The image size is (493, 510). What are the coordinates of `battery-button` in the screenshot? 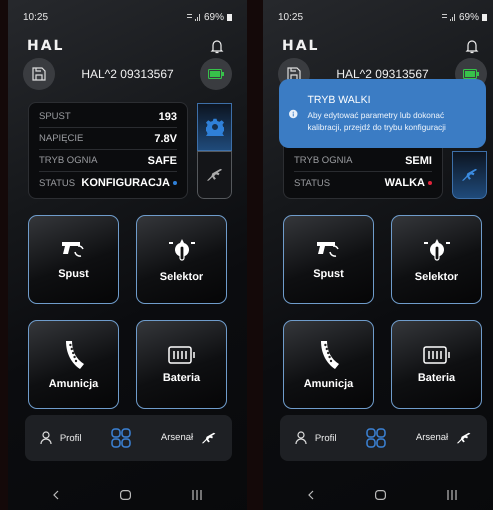 It's located at (216, 74).